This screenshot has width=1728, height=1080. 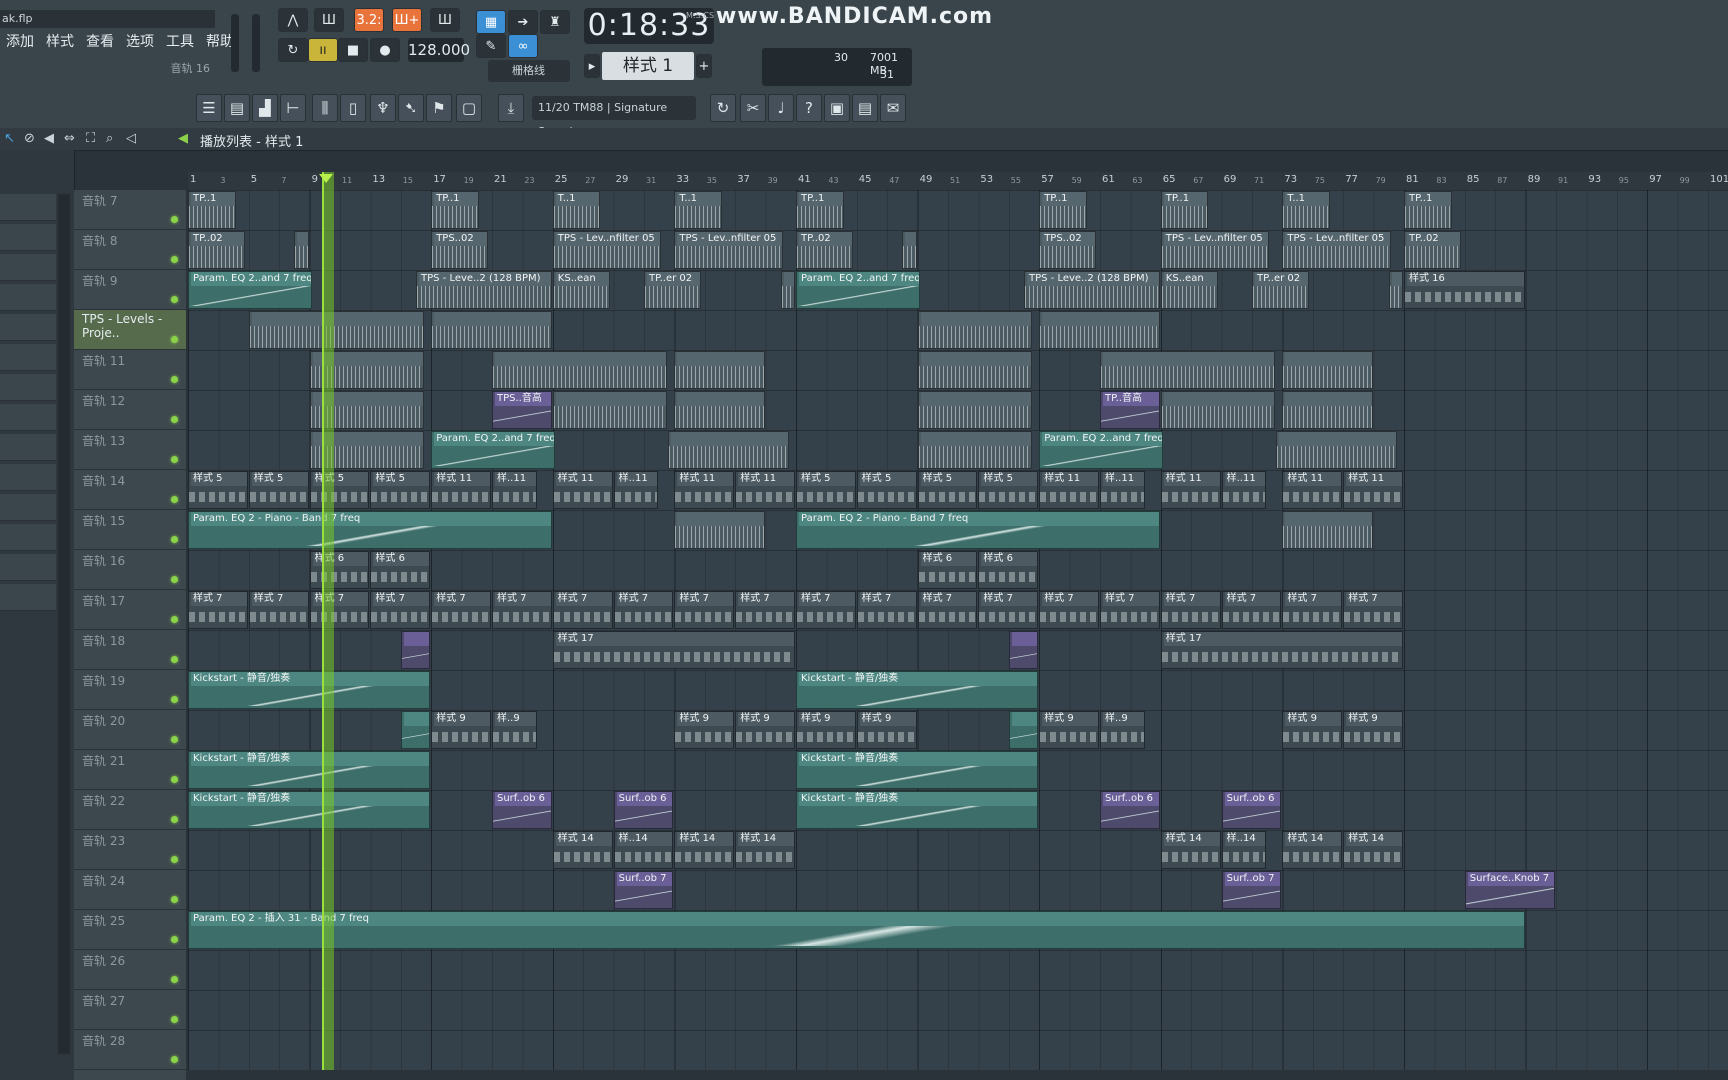 What do you see at coordinates (809, 108) in the screenshot?
I see `help-icon: ?` at bounding box center [809, 108].